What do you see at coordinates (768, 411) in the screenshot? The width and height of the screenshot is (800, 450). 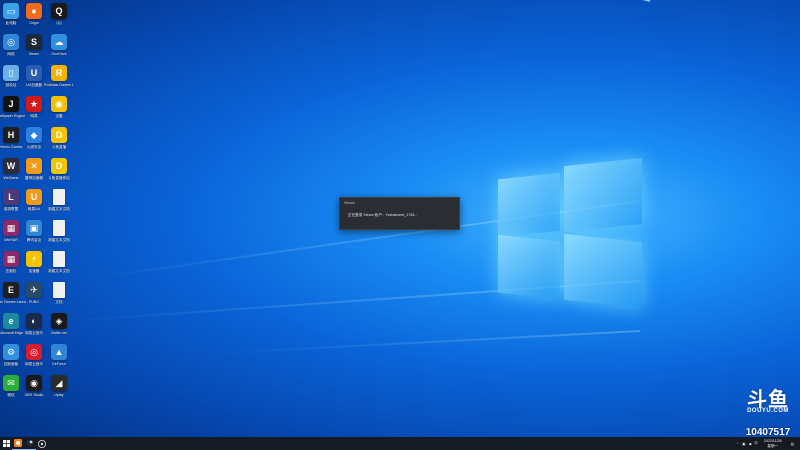 I see `douyu-brand: DOUYU.COM` at bounding box center [768, 411].